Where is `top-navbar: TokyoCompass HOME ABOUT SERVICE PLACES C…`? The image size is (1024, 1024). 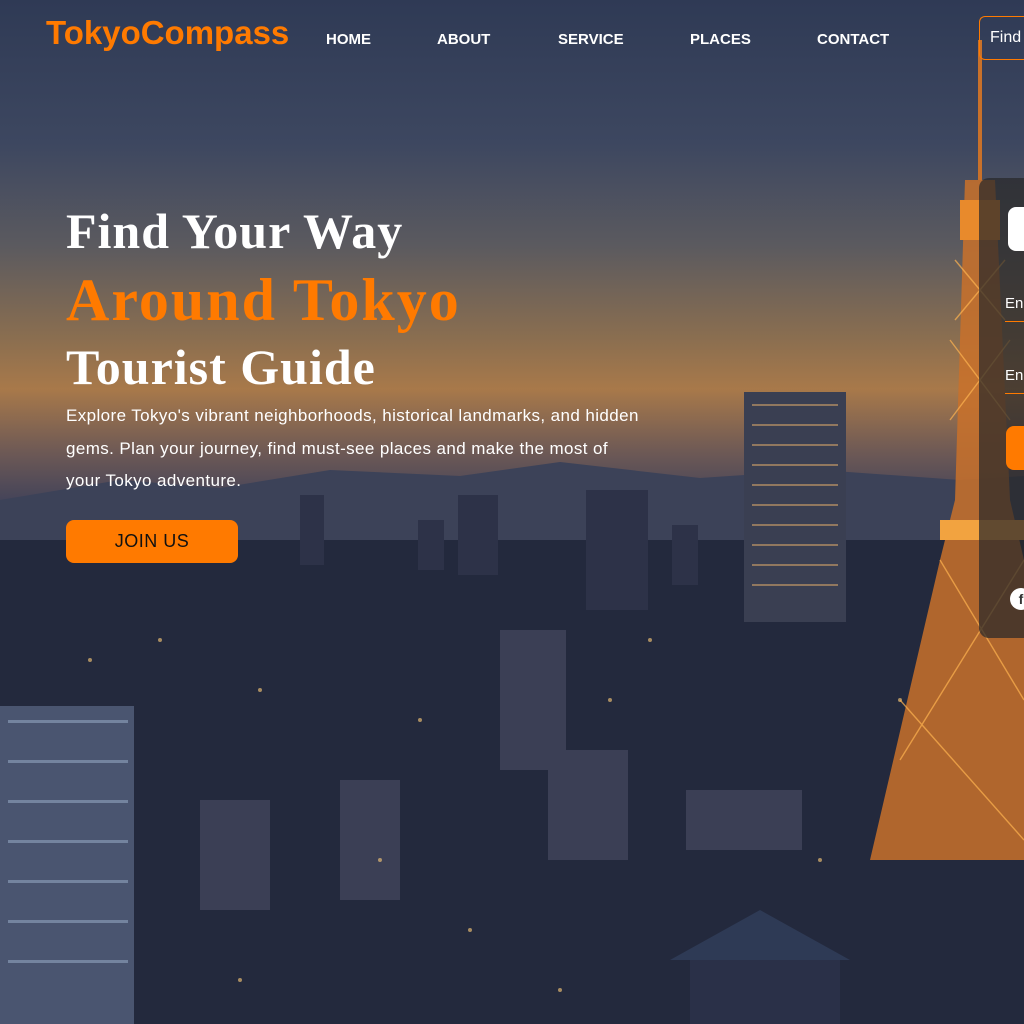
top-navbar: TokyoCompass HOME ABOUT SERVICE PLACES C… is located at coordinates (512, 40).